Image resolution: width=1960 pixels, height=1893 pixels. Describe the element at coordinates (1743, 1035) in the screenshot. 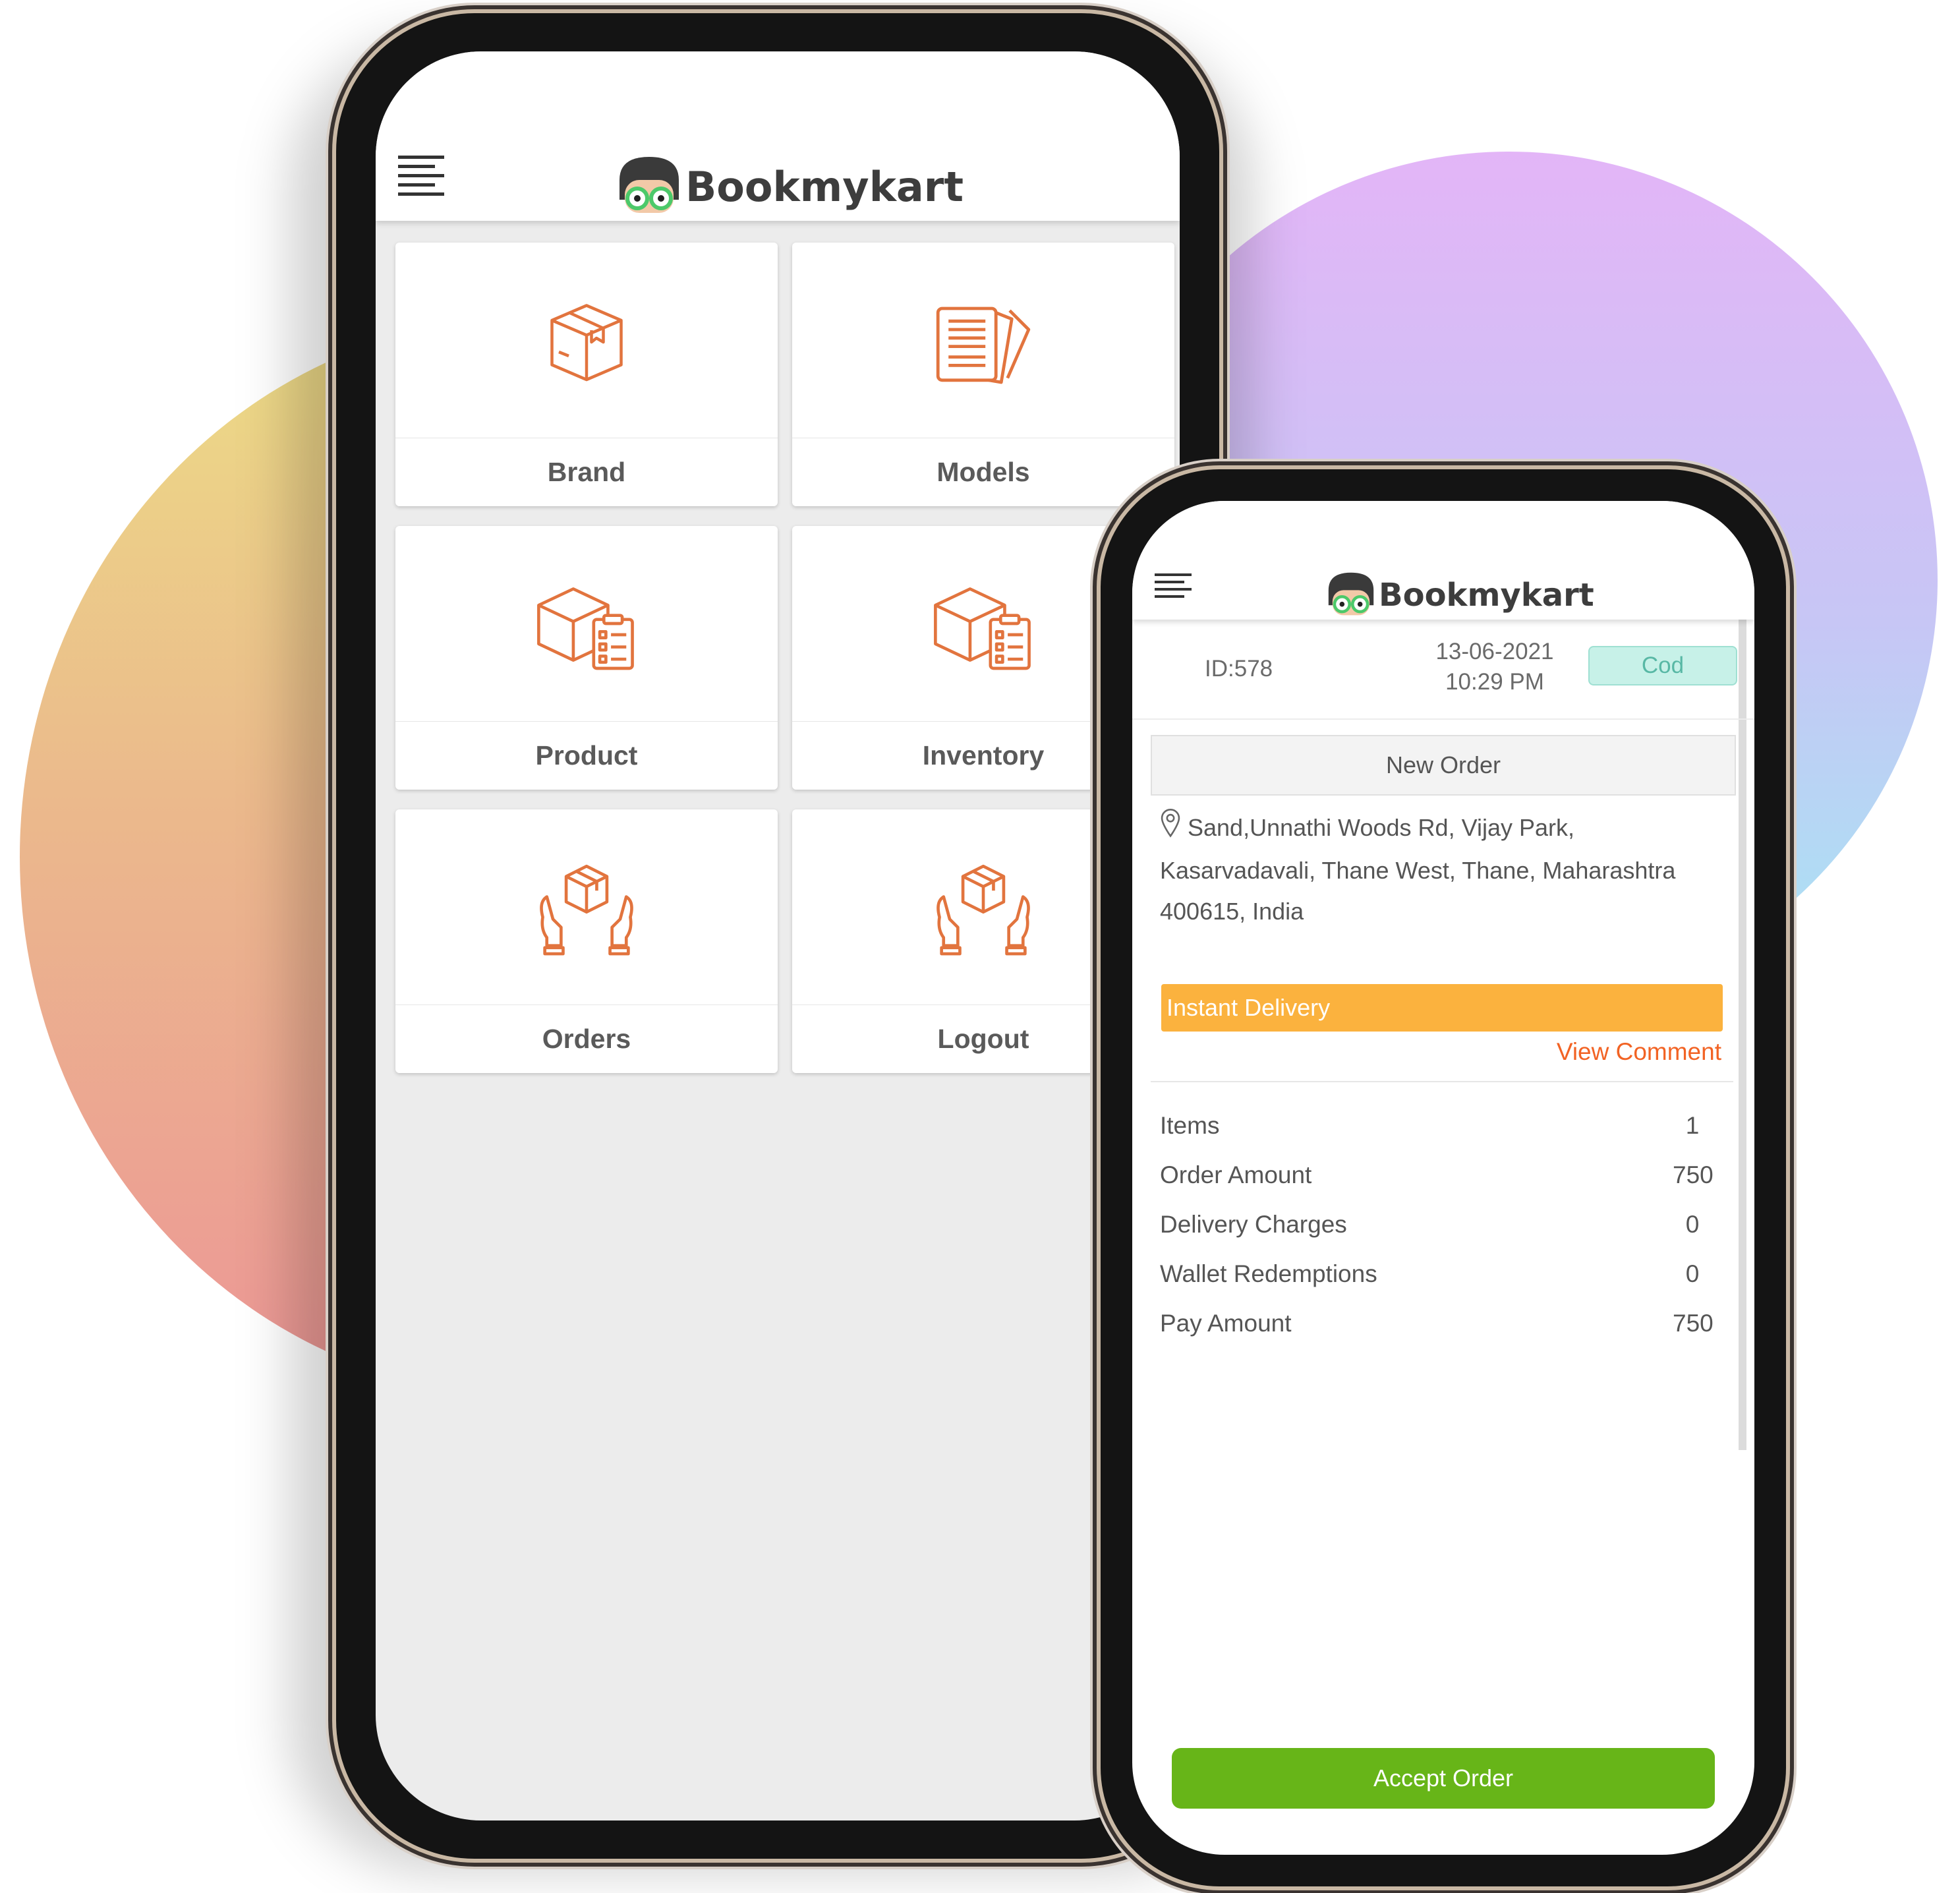

I see `scrollbar` at that location.